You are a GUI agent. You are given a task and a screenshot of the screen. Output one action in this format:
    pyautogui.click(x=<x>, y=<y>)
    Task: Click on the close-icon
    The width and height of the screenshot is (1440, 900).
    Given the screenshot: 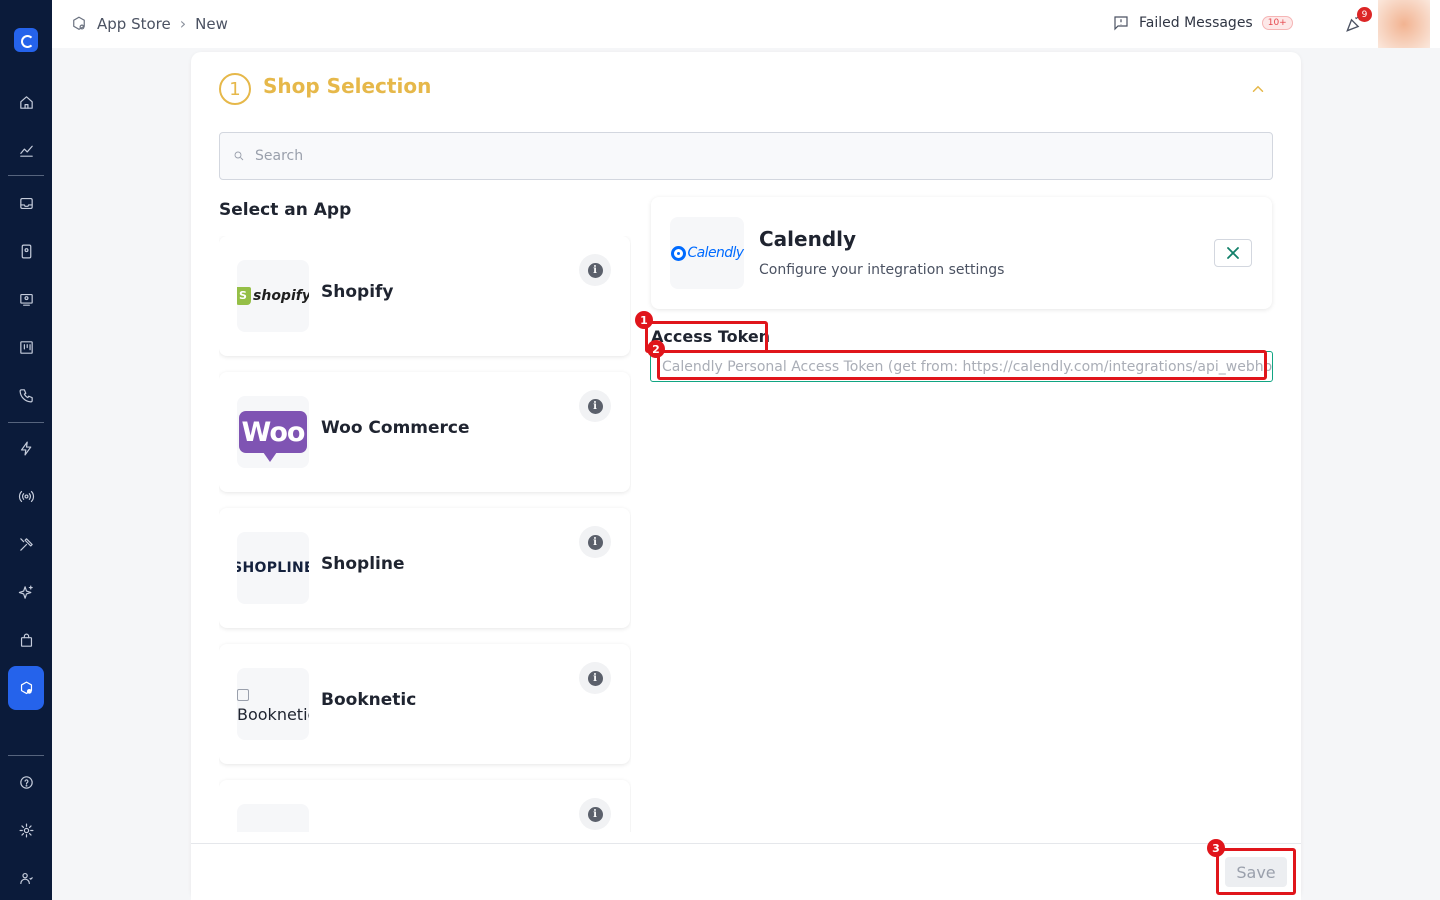 What is the action you would take?
    pyautogui.click(x=1233, y=253)
    